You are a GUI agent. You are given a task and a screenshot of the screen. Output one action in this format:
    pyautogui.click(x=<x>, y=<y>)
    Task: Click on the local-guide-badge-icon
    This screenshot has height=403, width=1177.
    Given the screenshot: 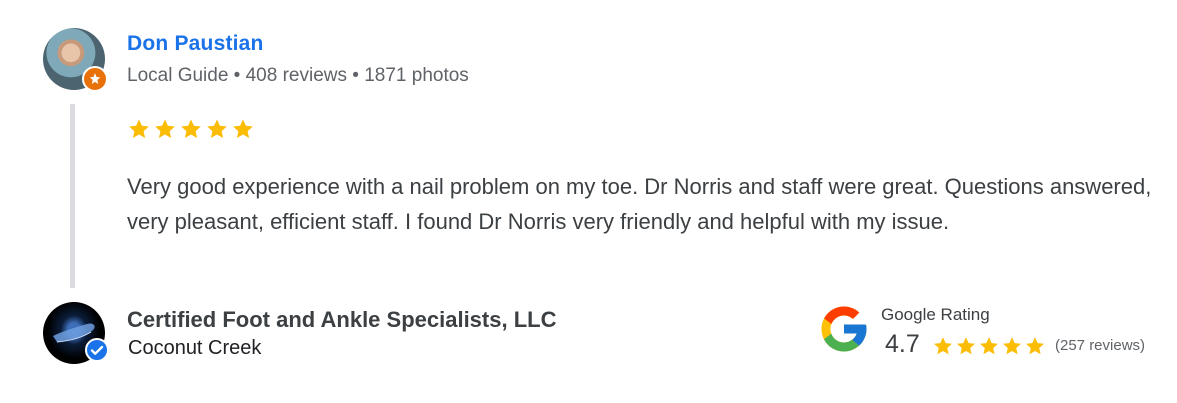 What is the action you would take?
    pyautogui.click(x=95, y=79)
    